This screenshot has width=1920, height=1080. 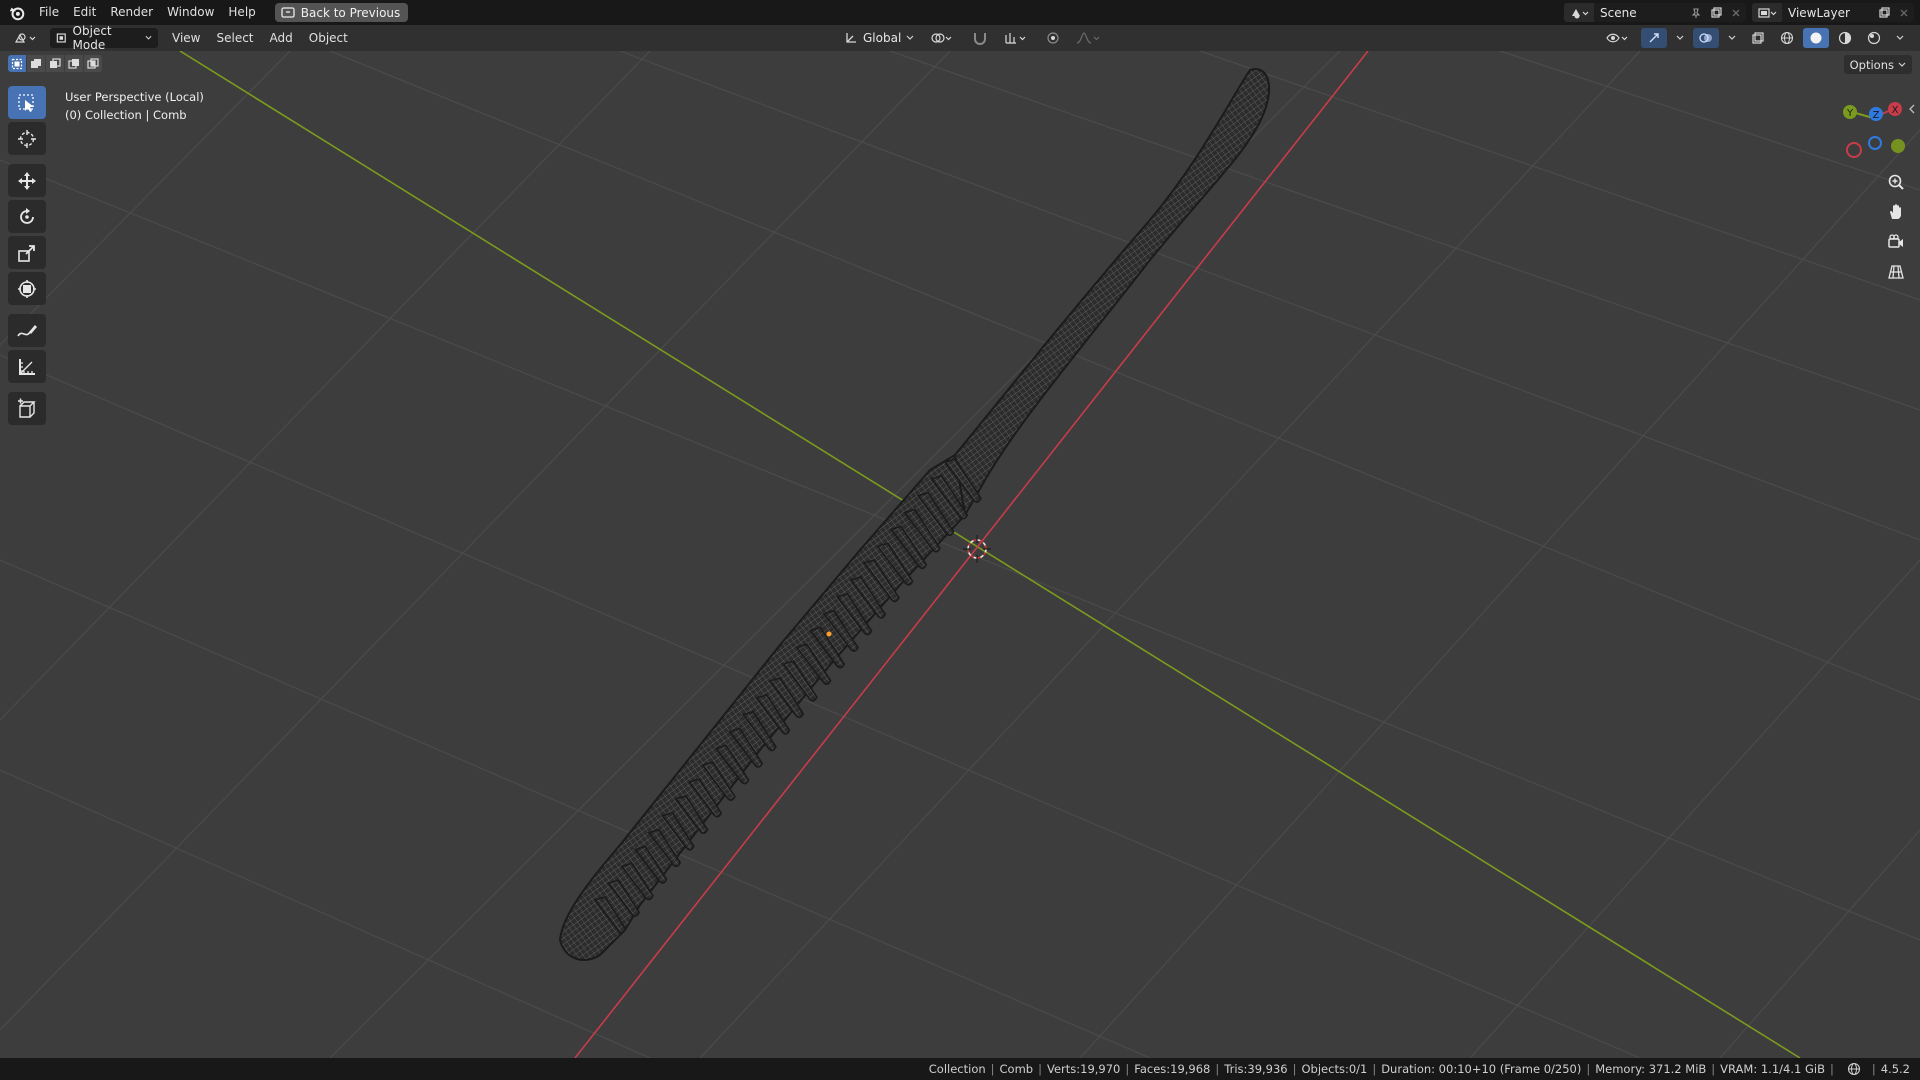 I want to click on tool-transform, so click(x=27, y=288).